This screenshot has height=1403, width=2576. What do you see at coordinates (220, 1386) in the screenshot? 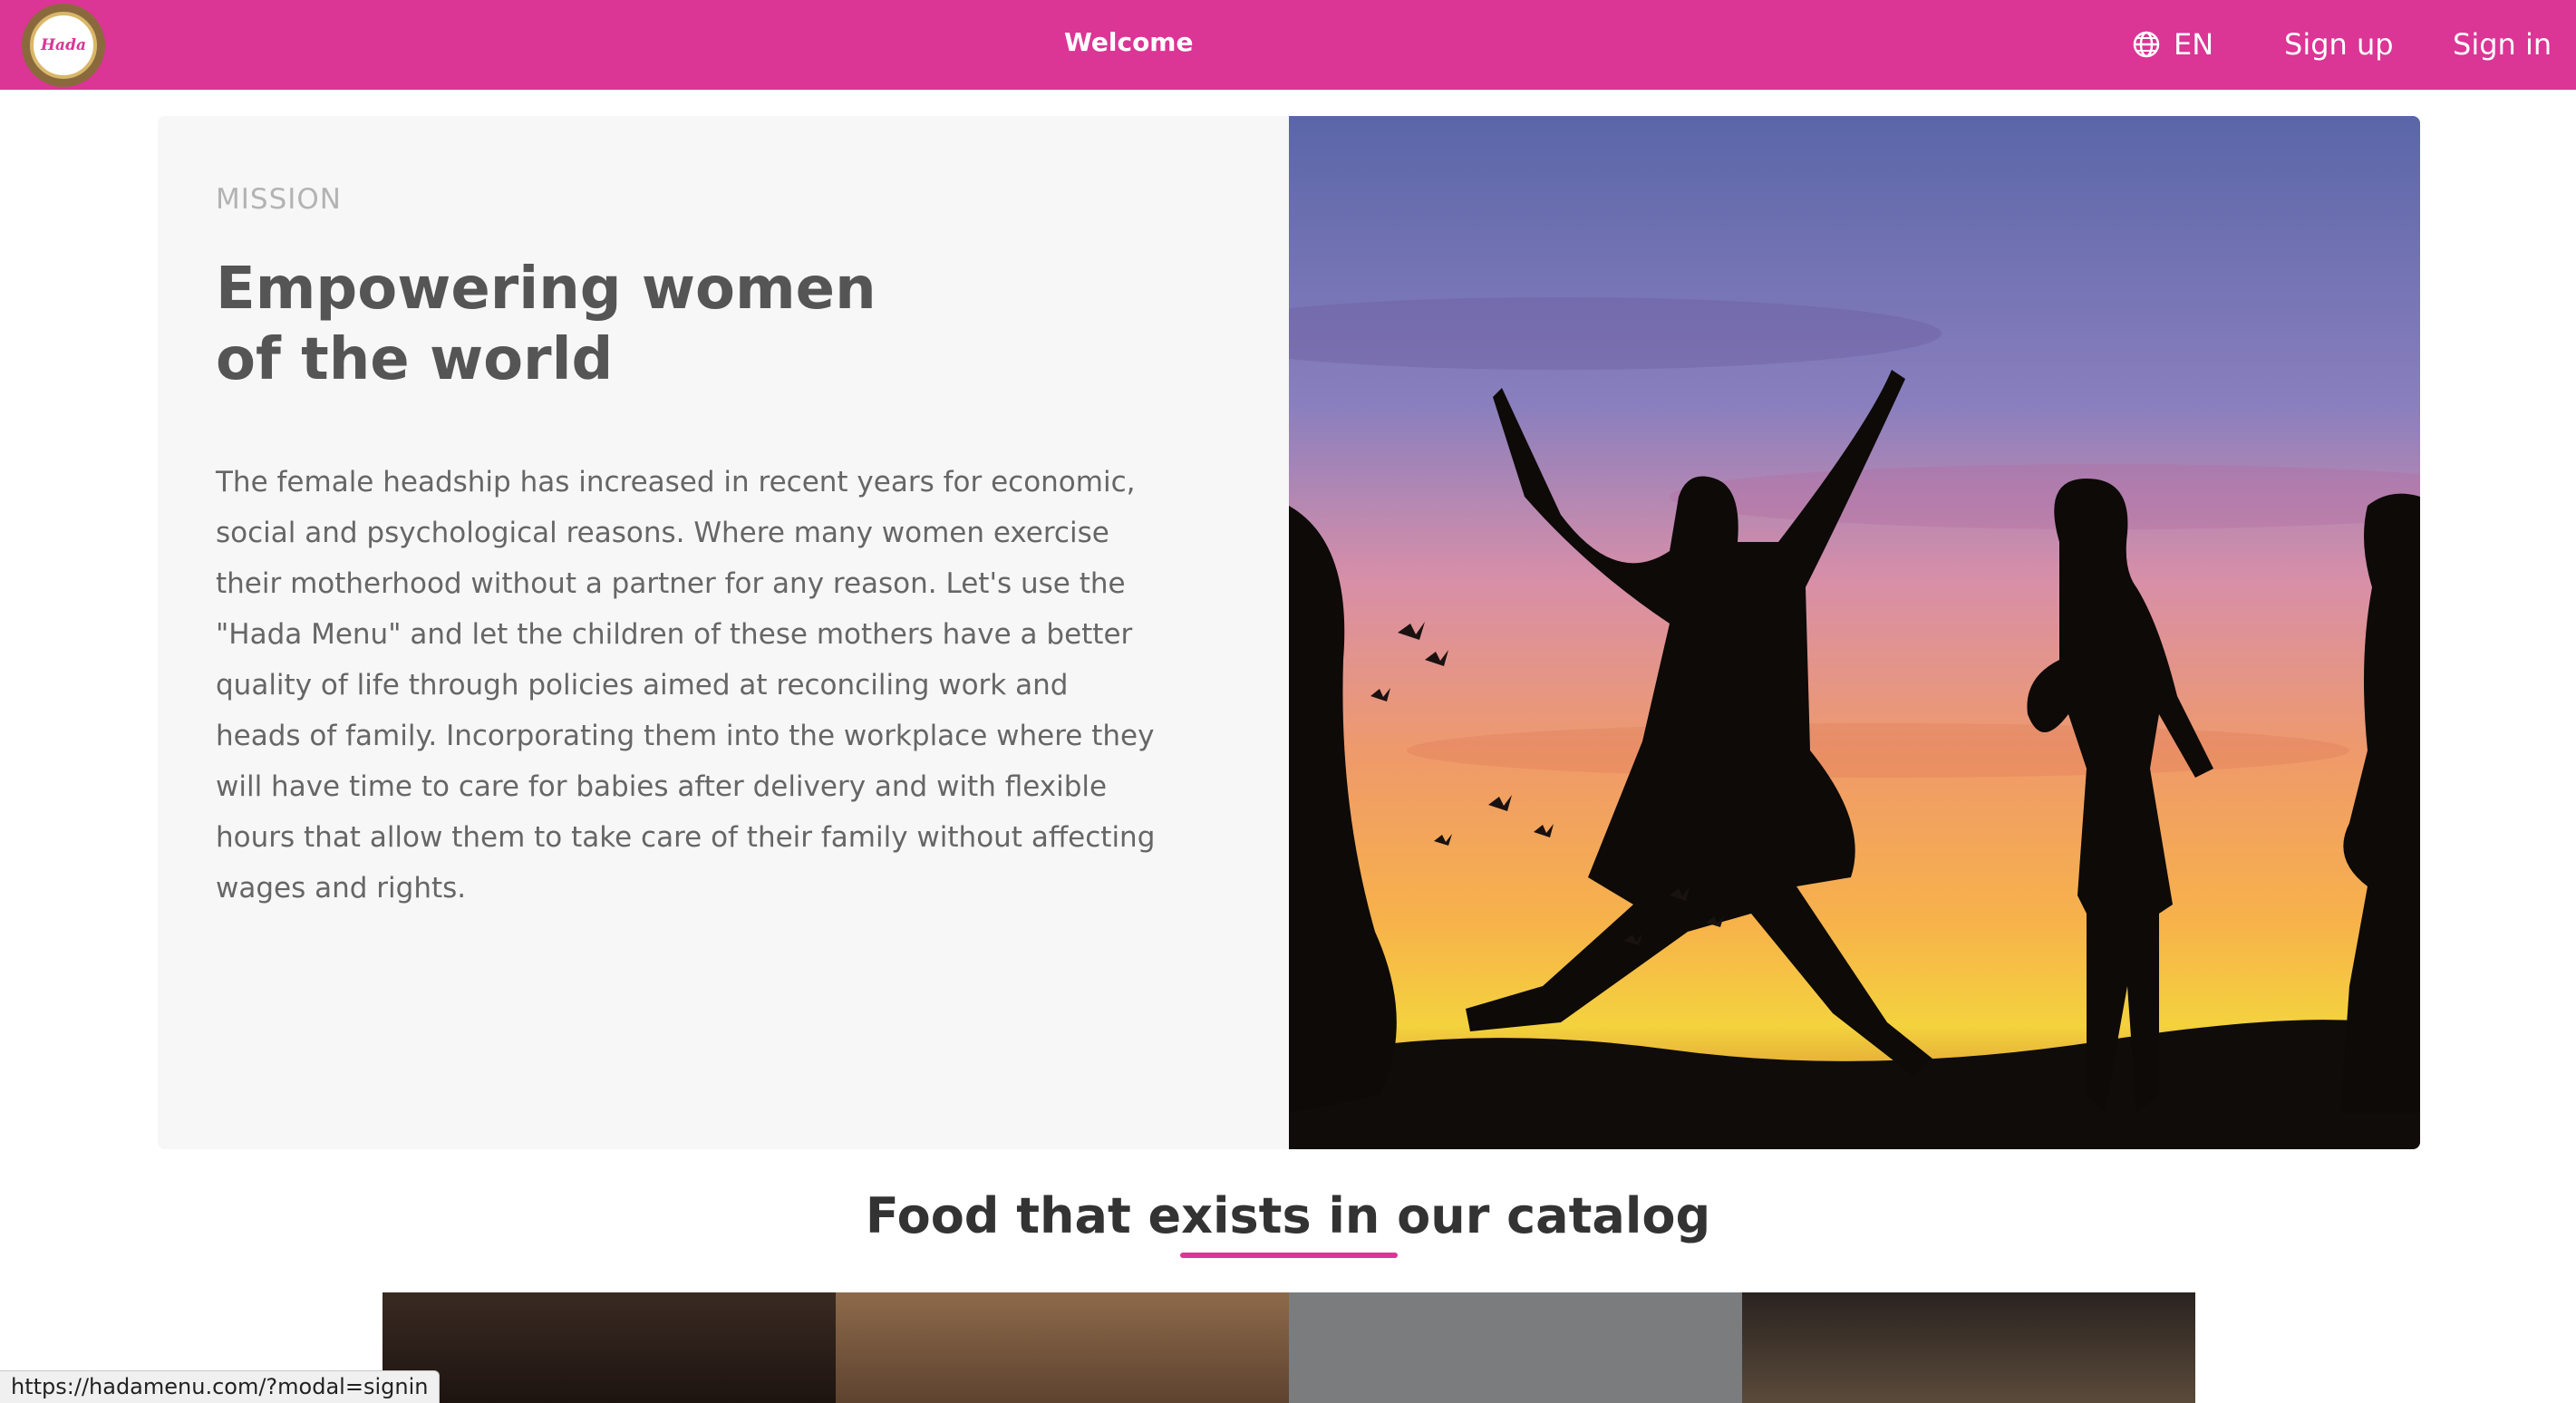
I see `status-bar-url: https://hadamenu.com/?modal=signin` at bounding box center [220, 1386].